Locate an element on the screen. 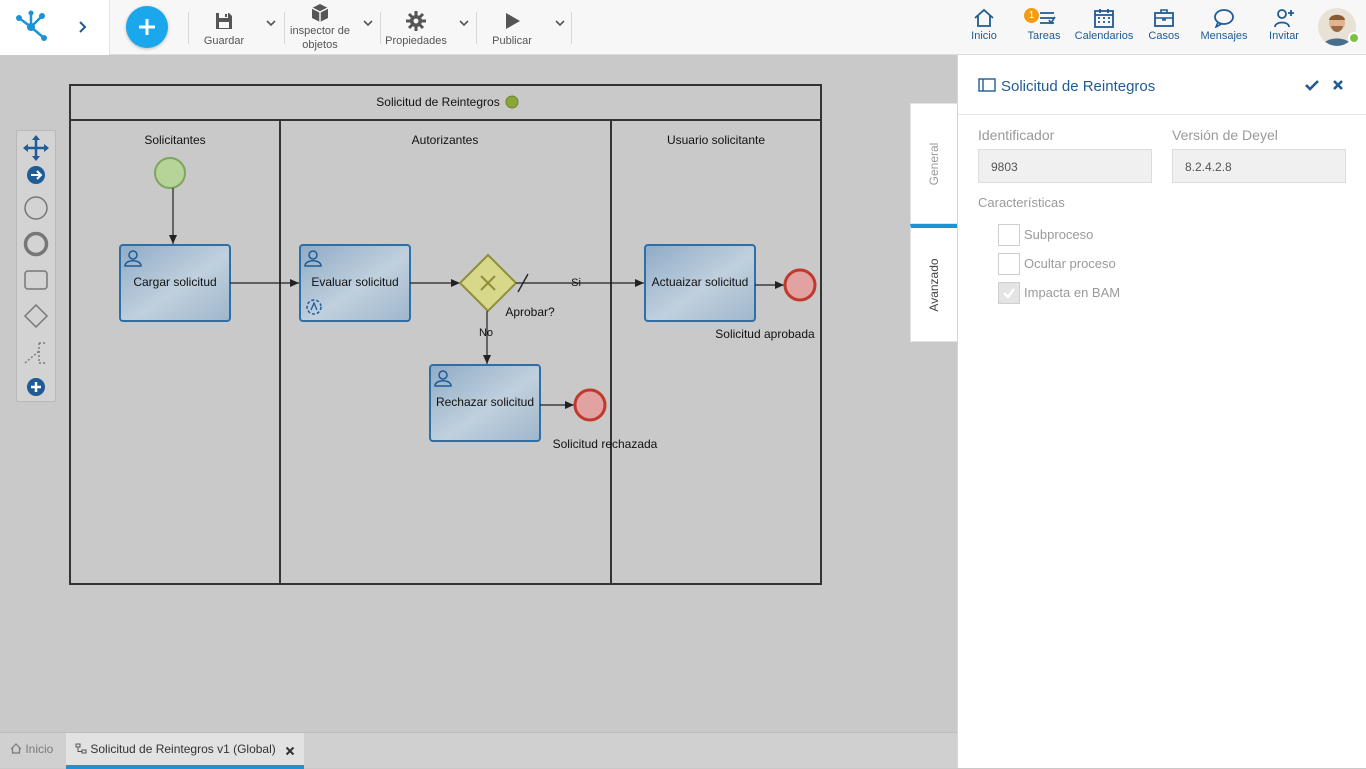  checkmark-icon is located at coordinates (1009, 293).